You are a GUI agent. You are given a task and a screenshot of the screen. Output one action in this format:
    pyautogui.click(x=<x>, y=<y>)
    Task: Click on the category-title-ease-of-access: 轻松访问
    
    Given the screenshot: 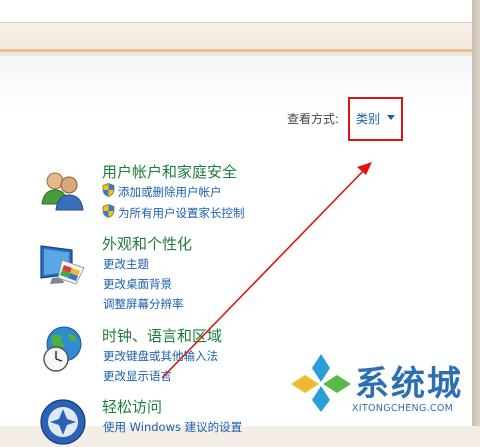 What is the action you would take?
    pyautogui.click(x=132, y=406)
    